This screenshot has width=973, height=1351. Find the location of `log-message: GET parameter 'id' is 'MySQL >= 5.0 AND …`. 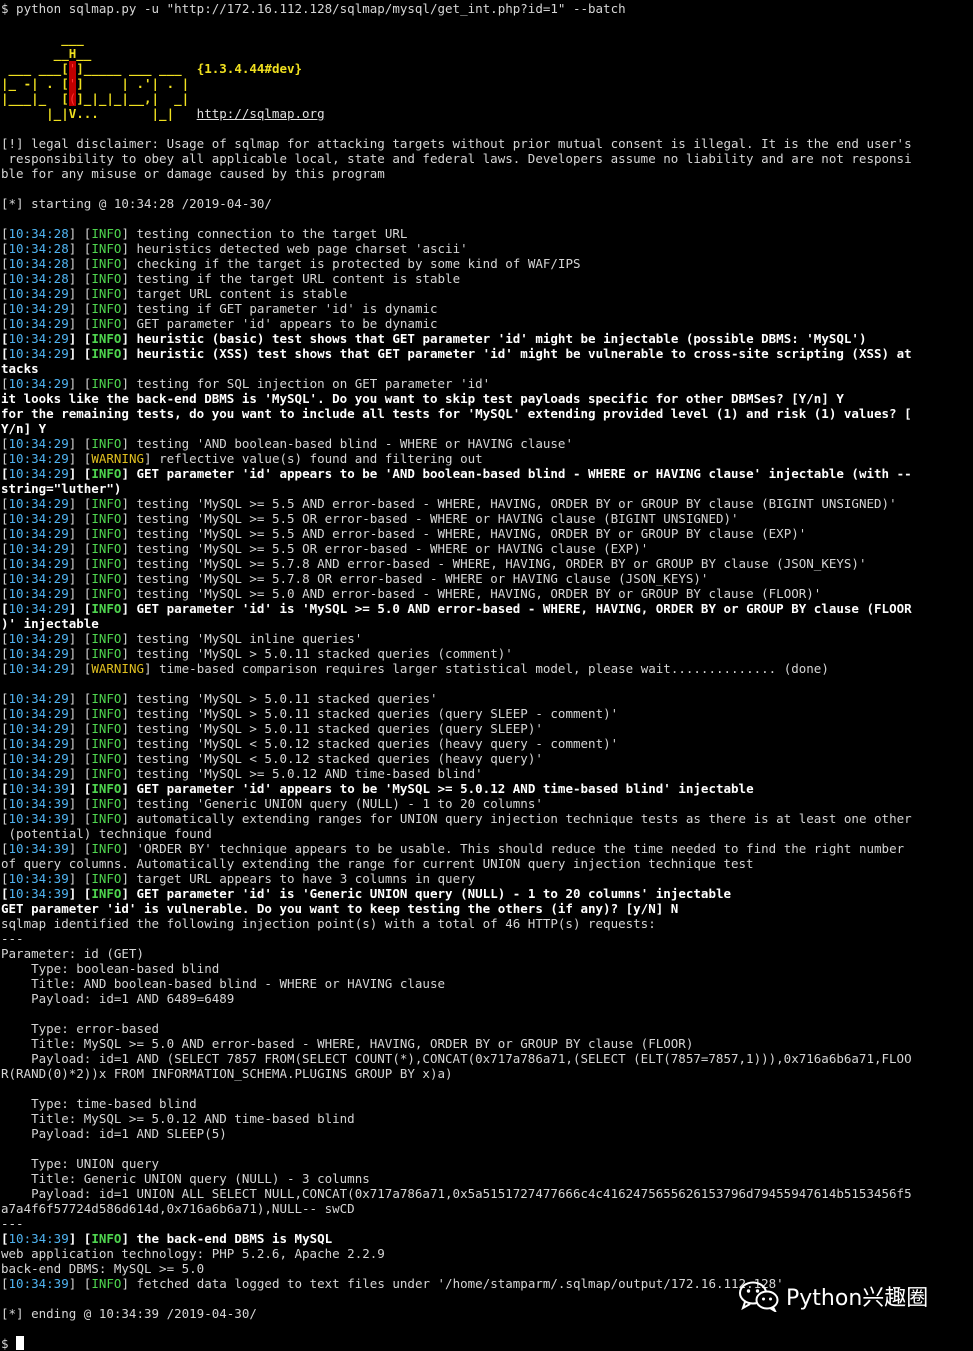

log-message: GET parameter 'id' is 'MySQL >= 5.0 AND … is located at coordinates (524, 608).